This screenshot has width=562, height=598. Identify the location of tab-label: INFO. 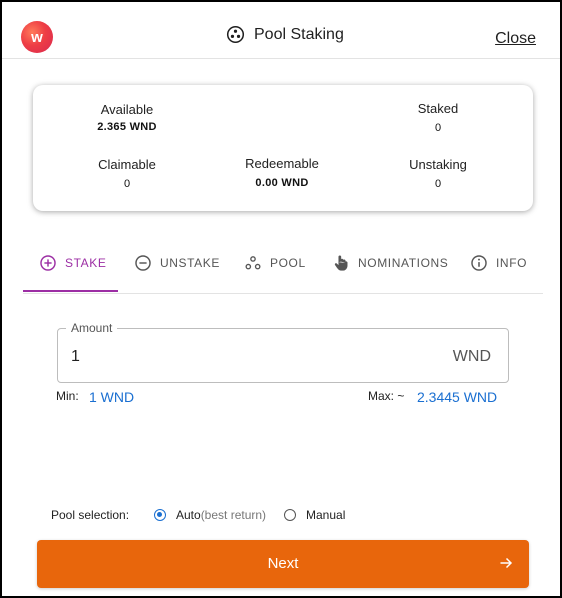
(512, 263).